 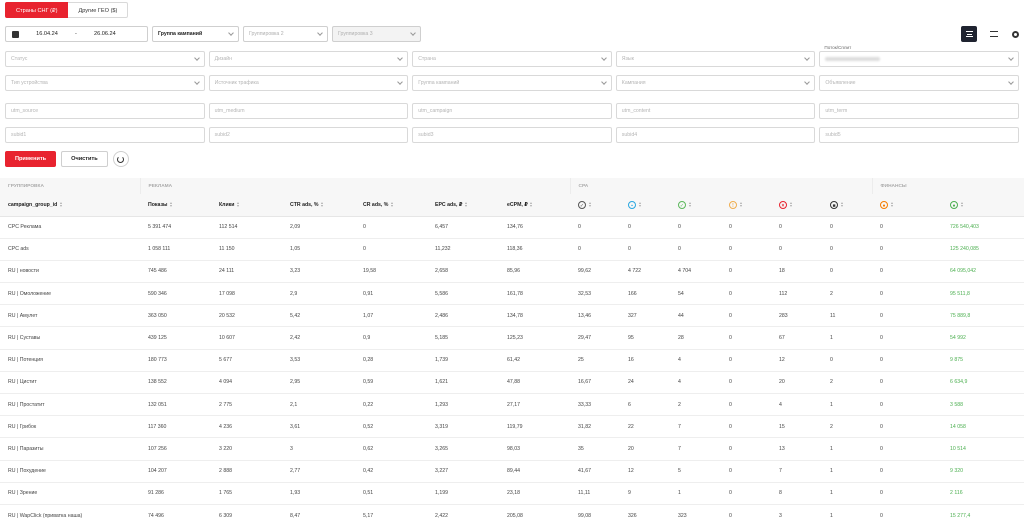 What do you see at coordinates (796, 316) in the screenshot?
I see `table-cell: 283` at bounding box center [796, 316].